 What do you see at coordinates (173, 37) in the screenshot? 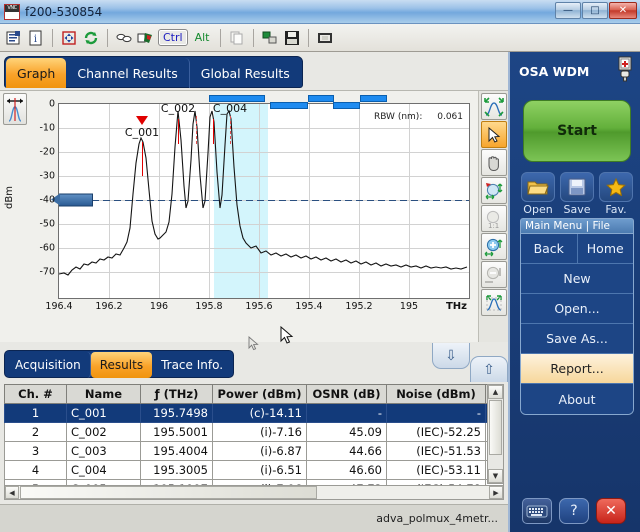
I see `ctrl-toggle: Ctrl` at bounding box center [173, 37].